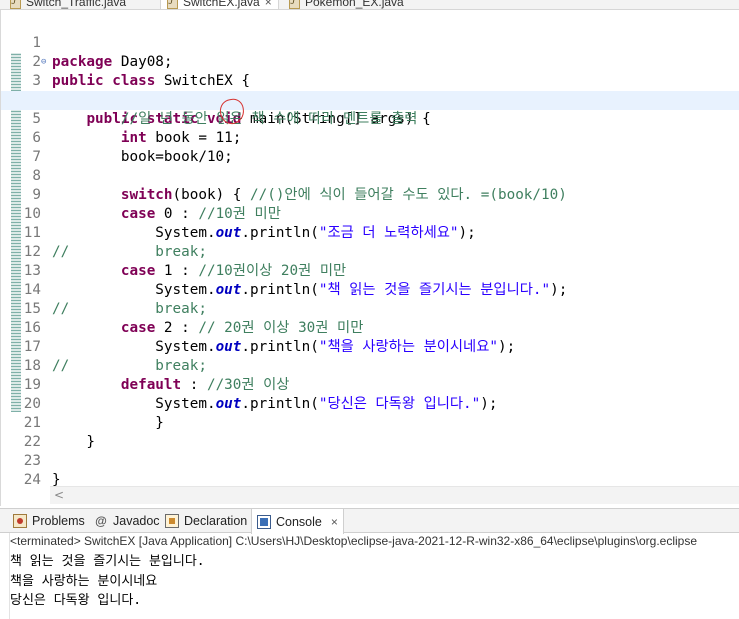 Image resolution: width=739 pixels, height=619 pixels. Describe the element at coordinates (84, 581) in the screenshot. I see `console-line: 책을 사랑하는 분이시네요` at that location.